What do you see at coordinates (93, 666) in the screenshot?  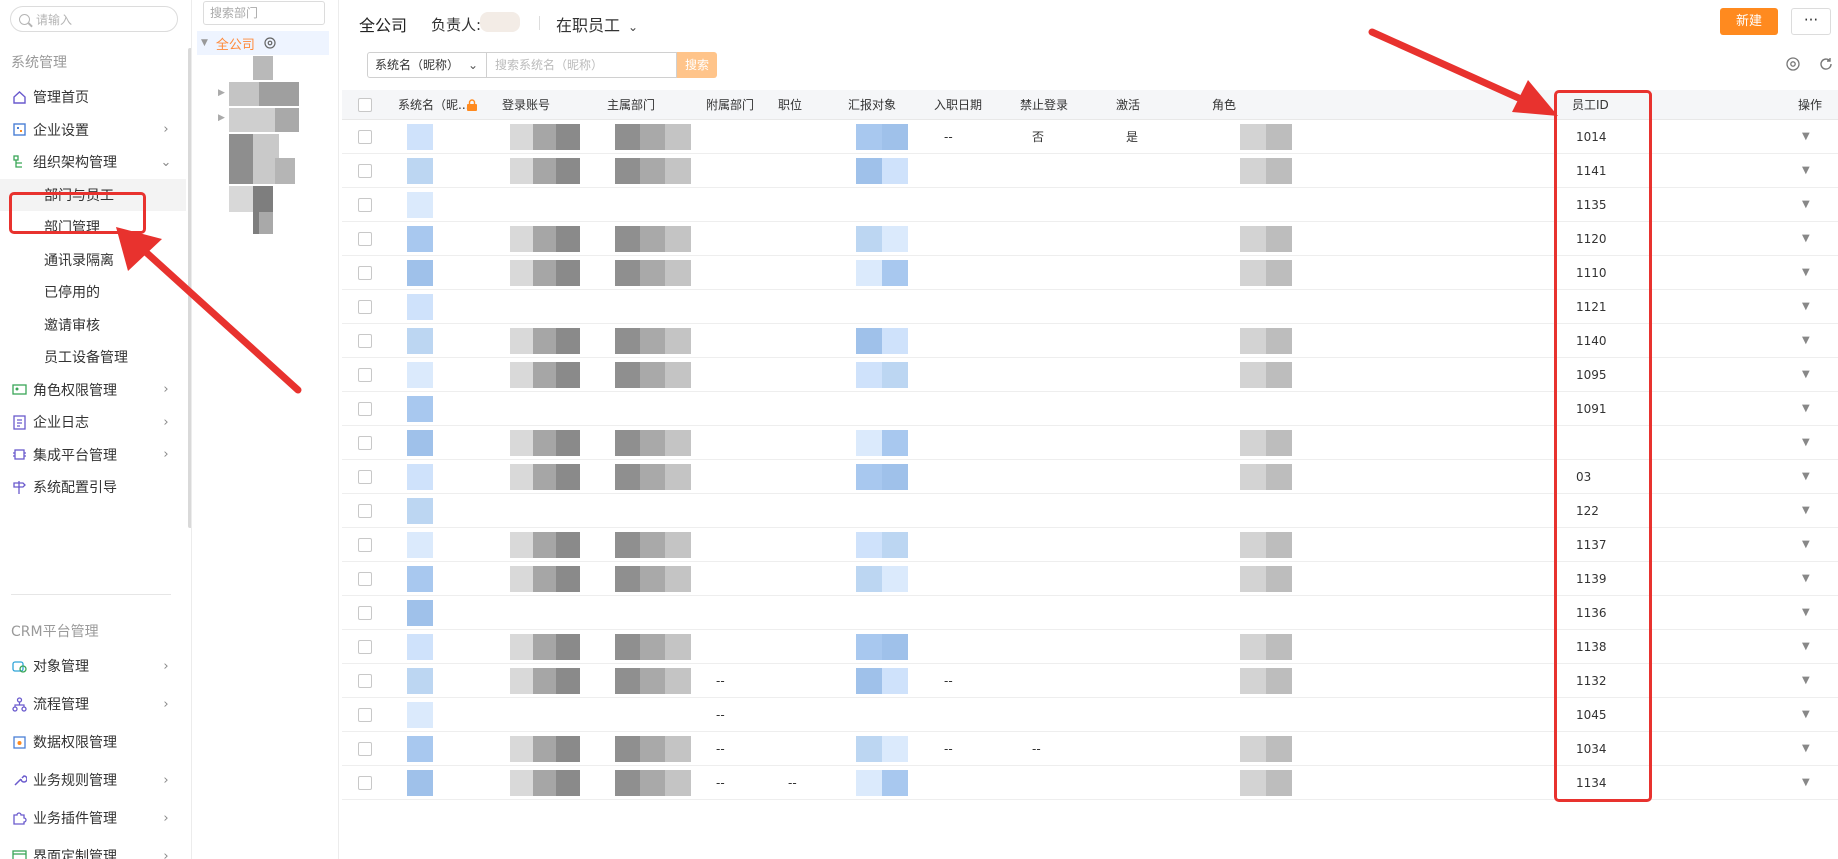 I see `sidebar-item: 对象管理 ›` at bounding box center [93, 666].